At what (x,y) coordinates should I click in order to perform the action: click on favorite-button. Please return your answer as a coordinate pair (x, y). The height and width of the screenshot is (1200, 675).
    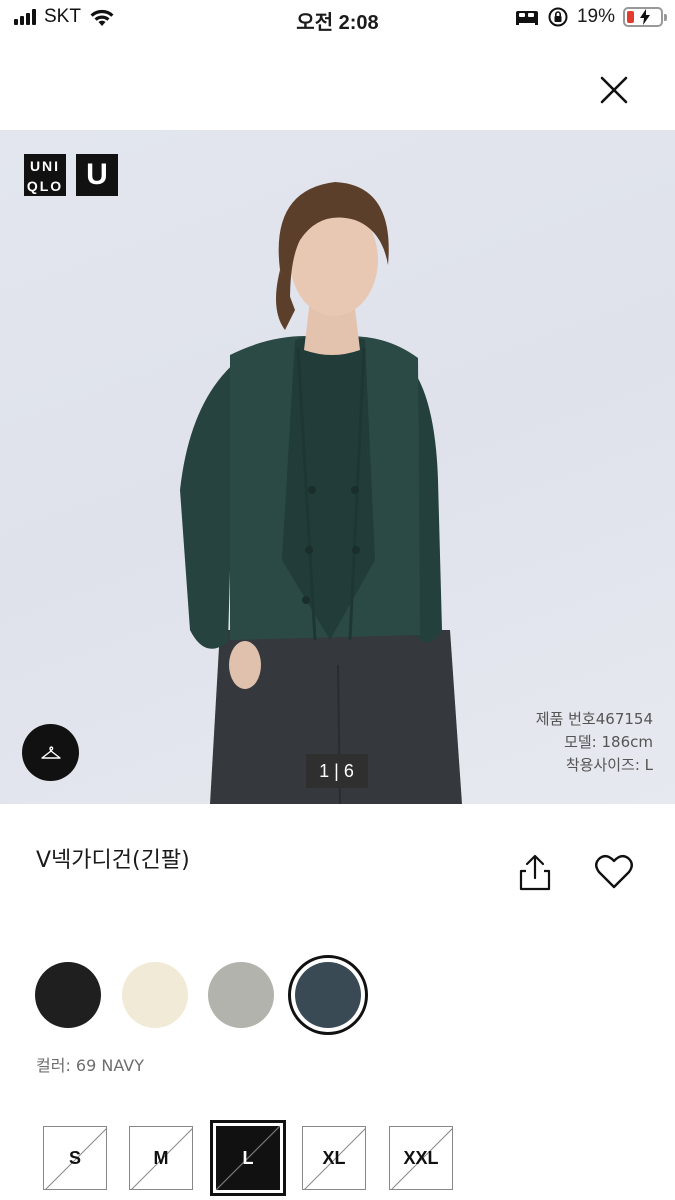
    Looking at the image, I should click on (614, 872).